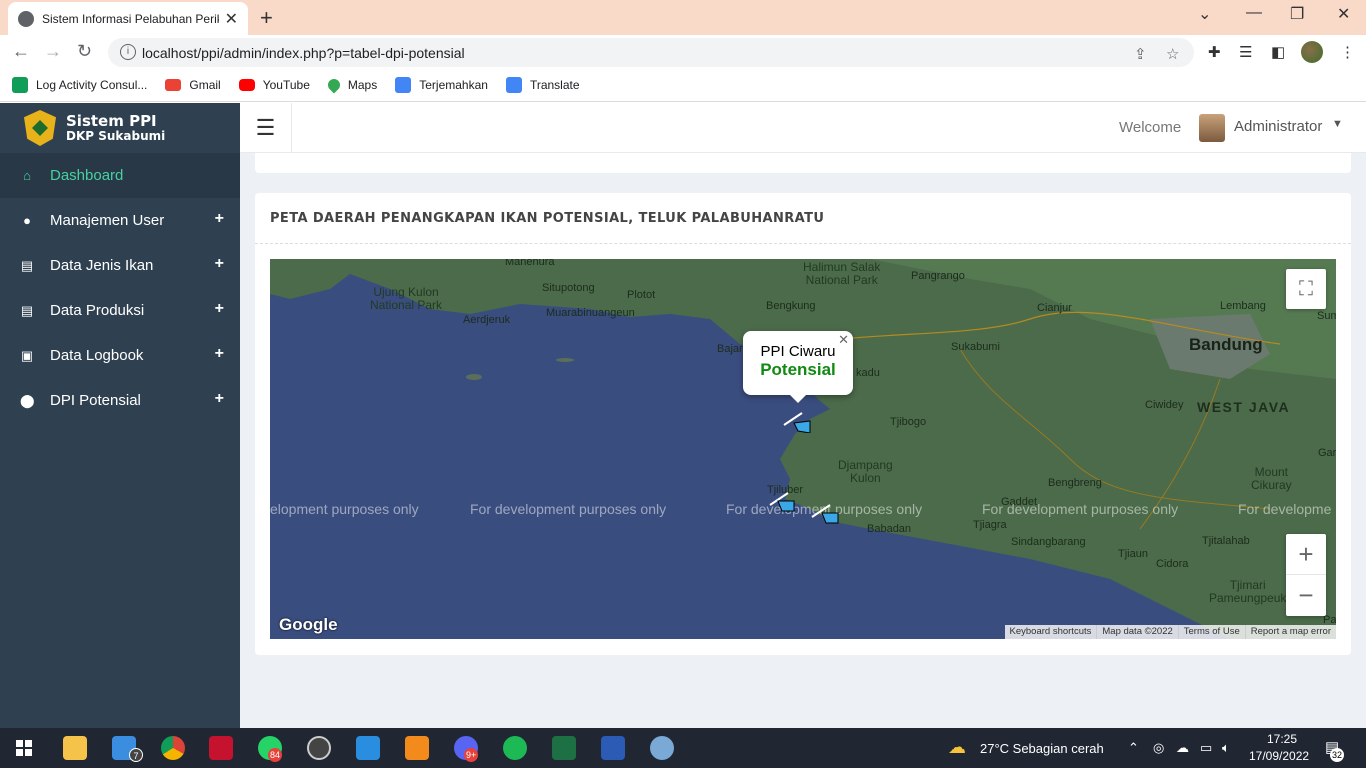 The image size is (1366, 768). Describe the element at coordinates (1133, 748) in the screenshot. I see `chevron-up-icon: ⌃` at that location.